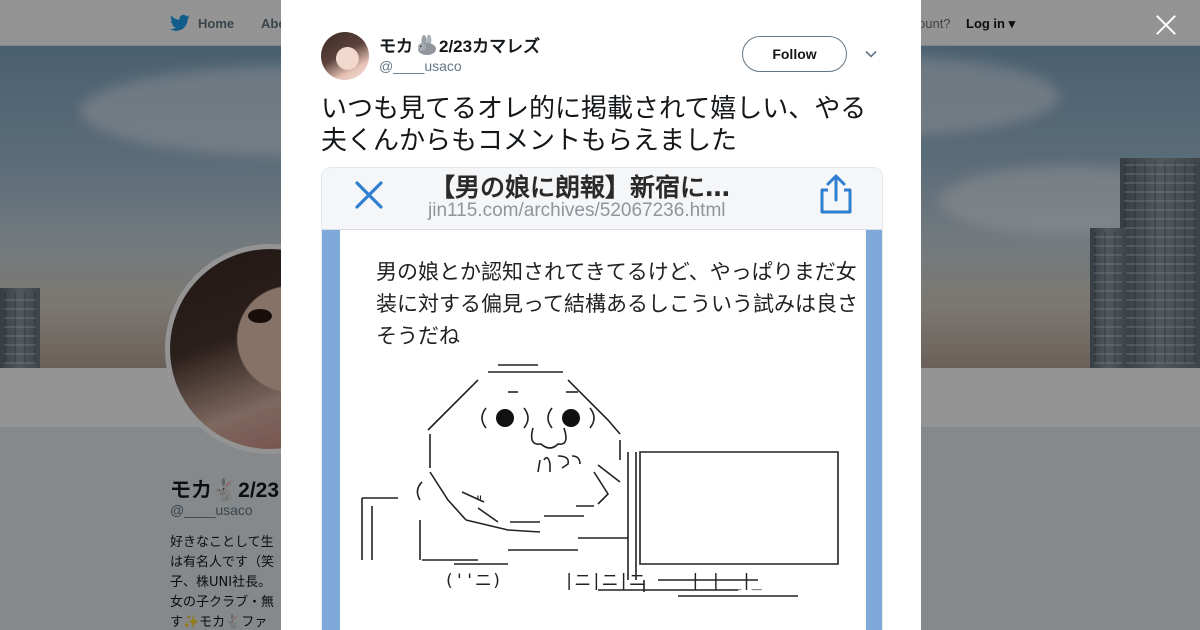 Image resolution: width=1200 pixels, height=630 pixels. Describe the element at coordinates (605, 581) in the screenshot. I see `ascii-bottom-mid: |ニ|ニ|ニ` at that location.